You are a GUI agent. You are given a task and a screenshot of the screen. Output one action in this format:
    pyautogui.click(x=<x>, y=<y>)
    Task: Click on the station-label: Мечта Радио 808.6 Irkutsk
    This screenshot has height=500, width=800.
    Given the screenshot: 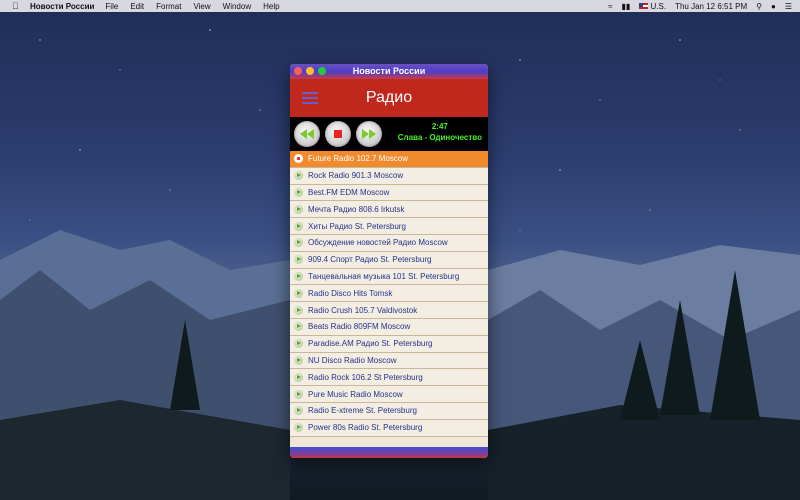 What is the action you would take?
    pyautogui.click(x=356, y=209)
    